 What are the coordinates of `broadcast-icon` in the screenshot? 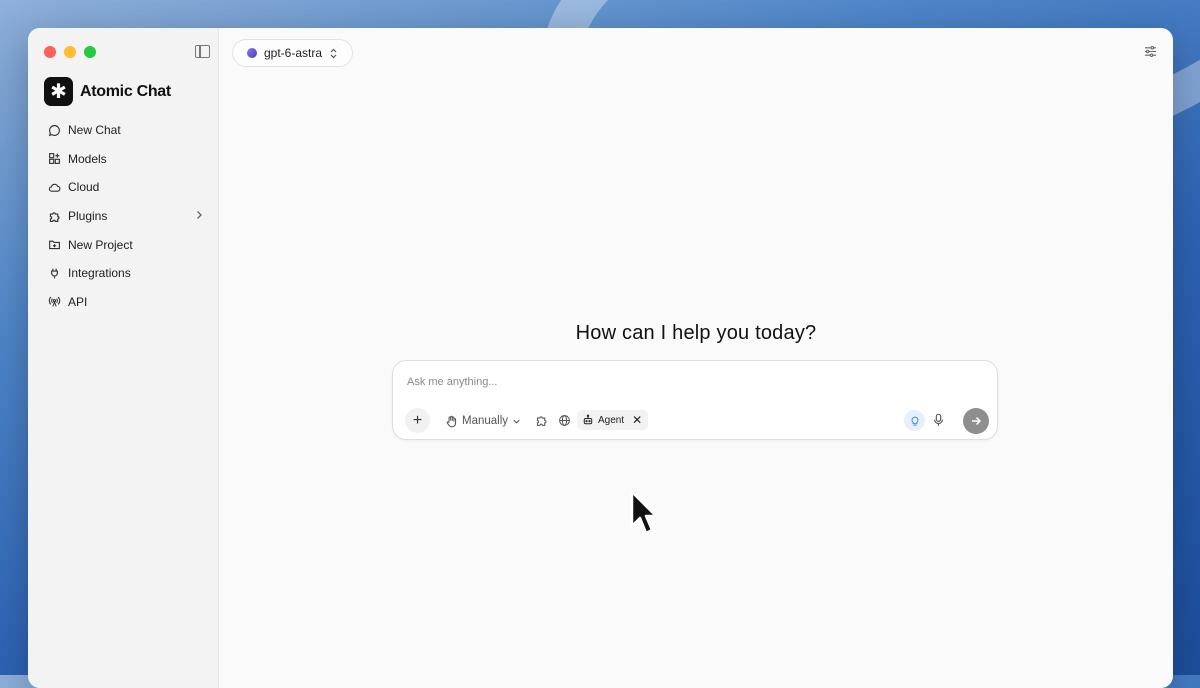 It's located at (54, 302).